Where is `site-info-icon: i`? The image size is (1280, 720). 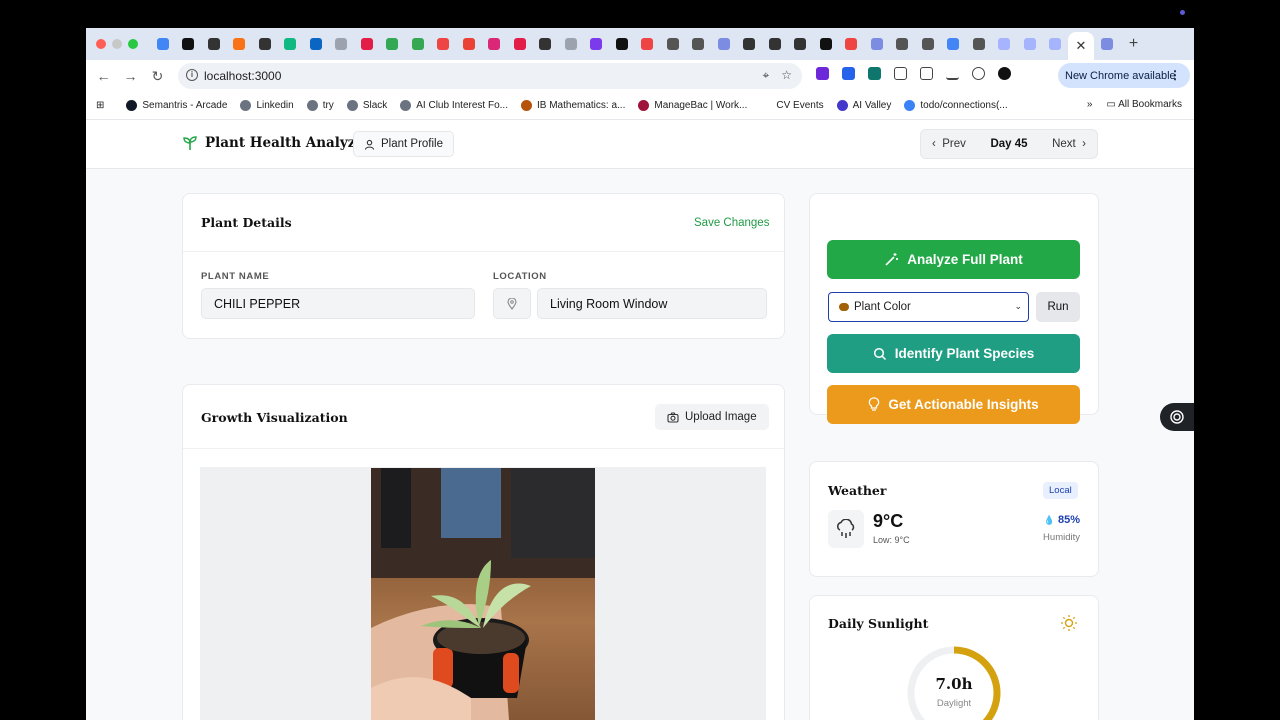
site-info-icon: i is located at coordinates (192, 75).